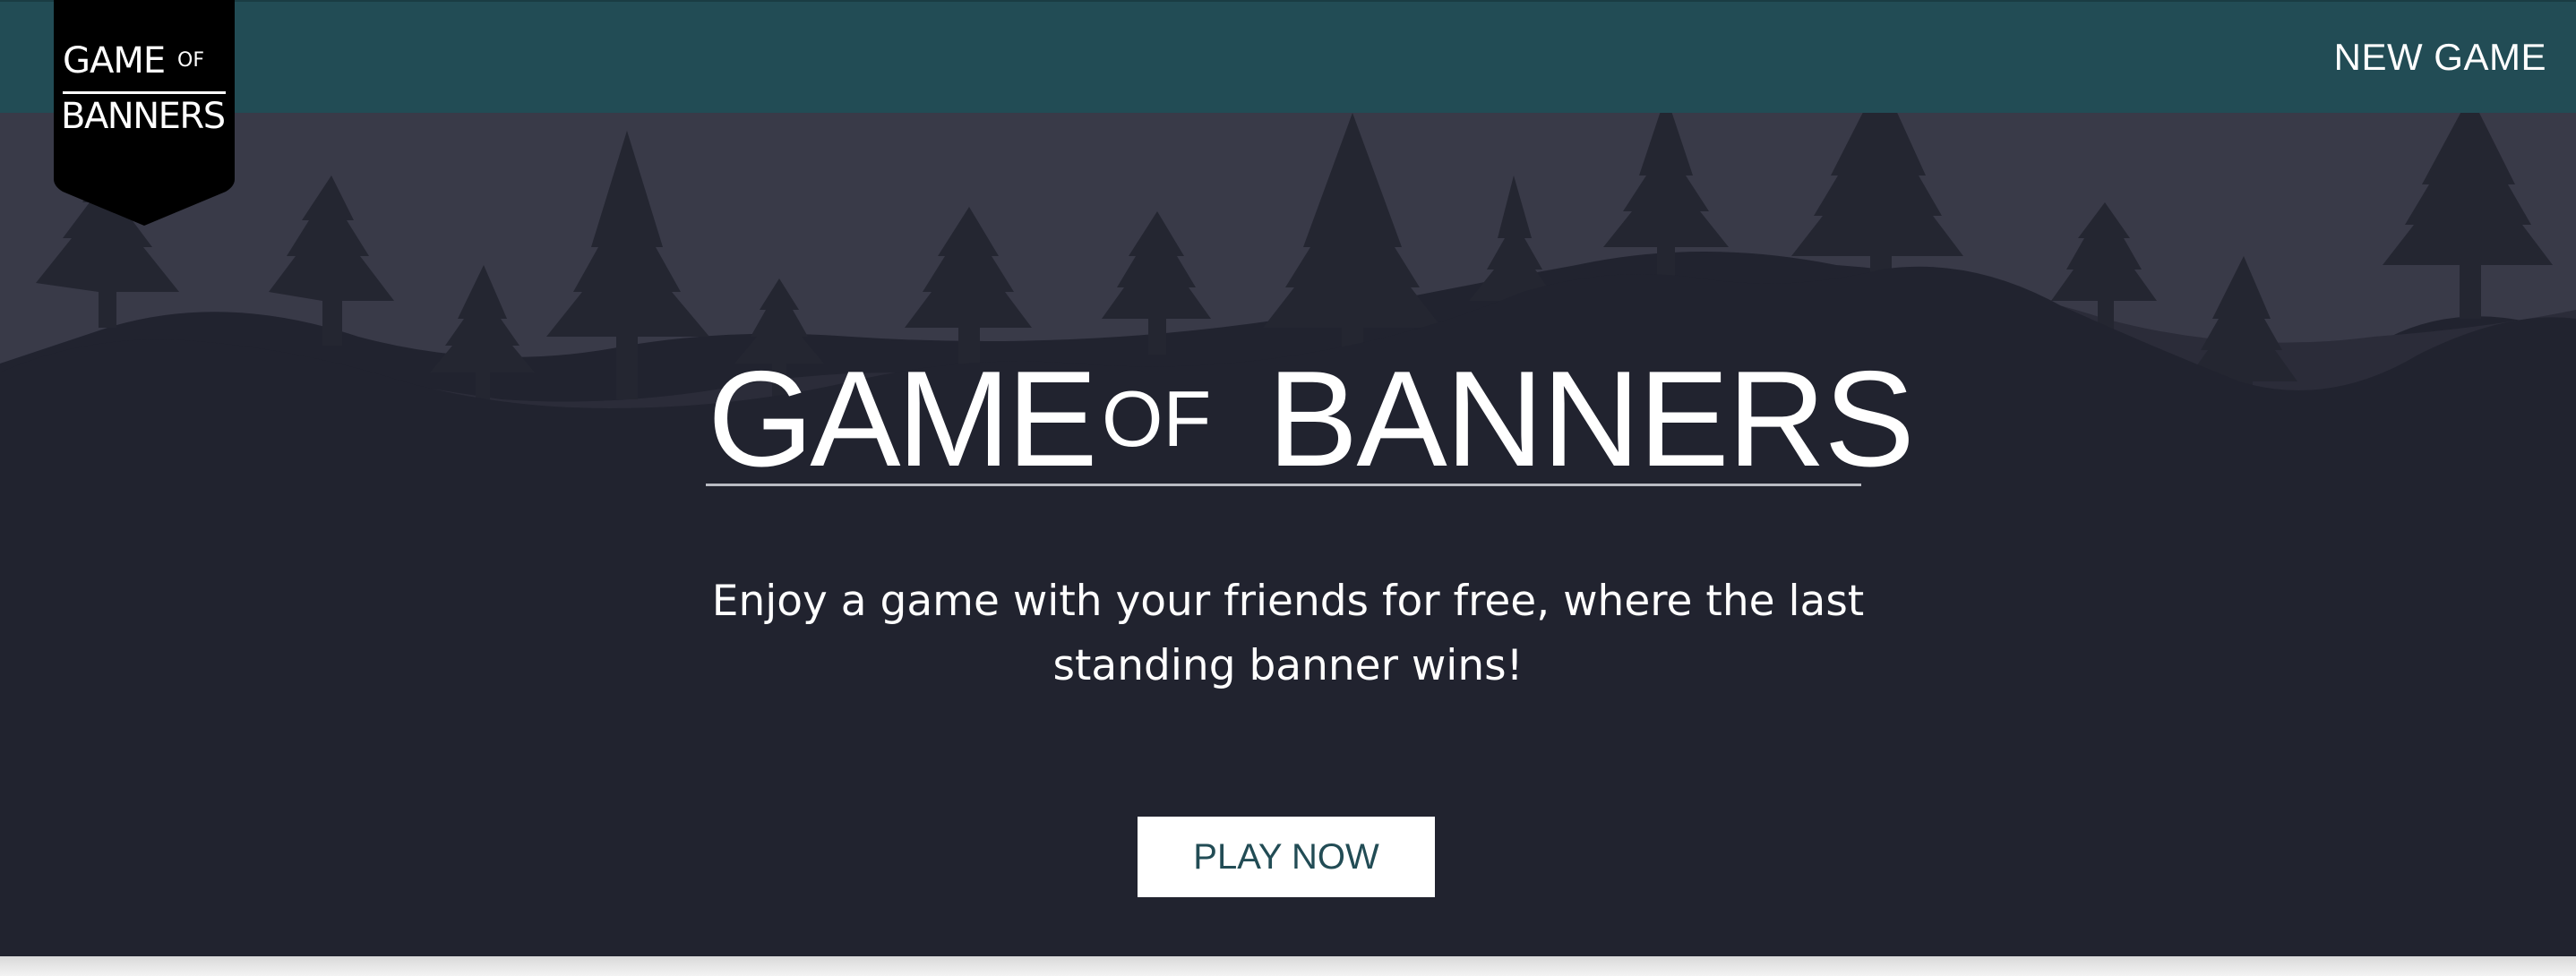  I want to click on hero-title-of: OF, so click(1157, 419).